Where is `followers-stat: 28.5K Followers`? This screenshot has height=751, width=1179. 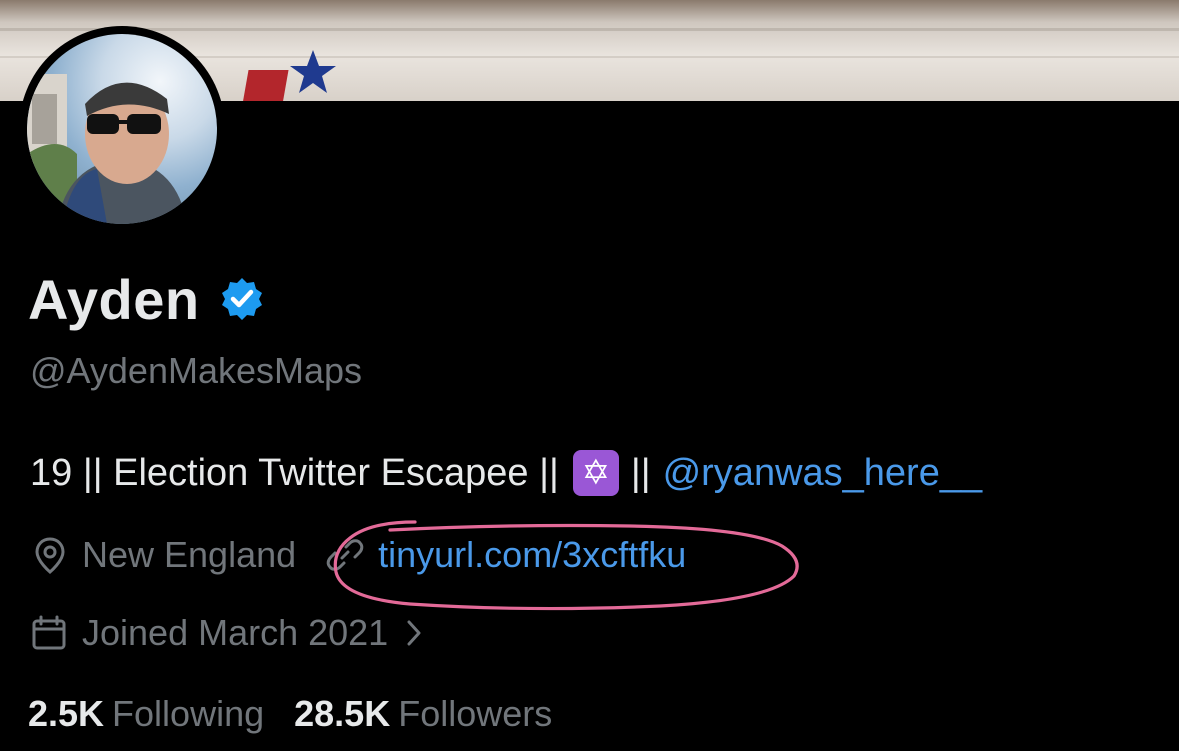 followers-stat: 28.5K Followers is located at coordinates (423, 714).